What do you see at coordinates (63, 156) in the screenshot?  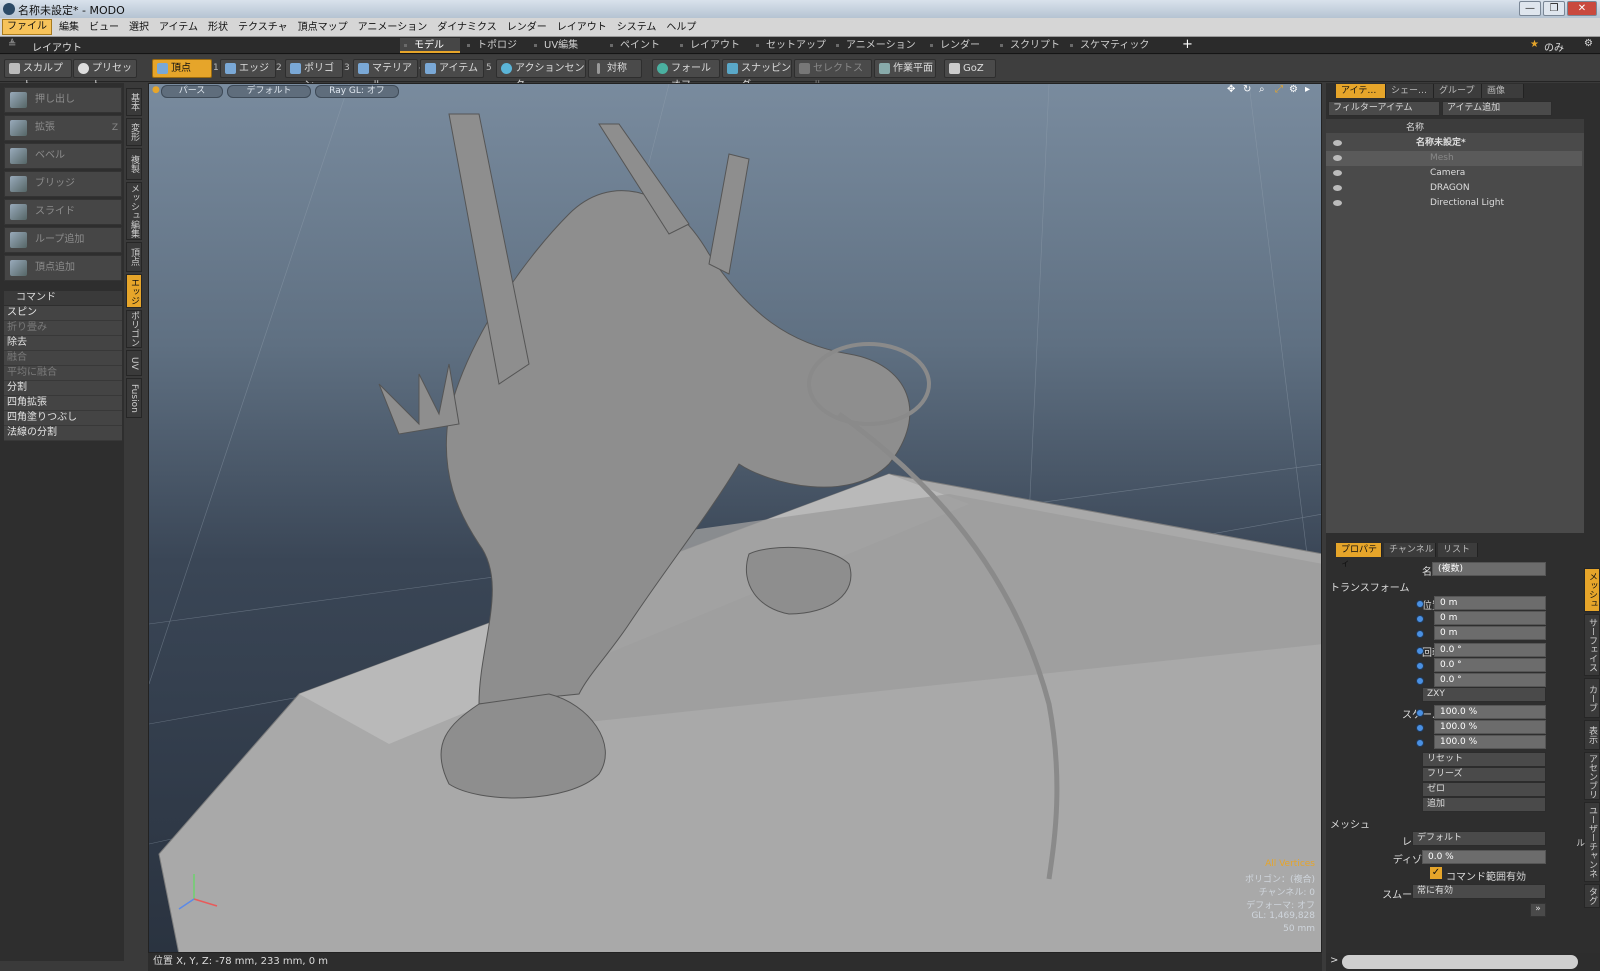 I see `bevel-tool: ベベル` at bounding box center [63, 156].